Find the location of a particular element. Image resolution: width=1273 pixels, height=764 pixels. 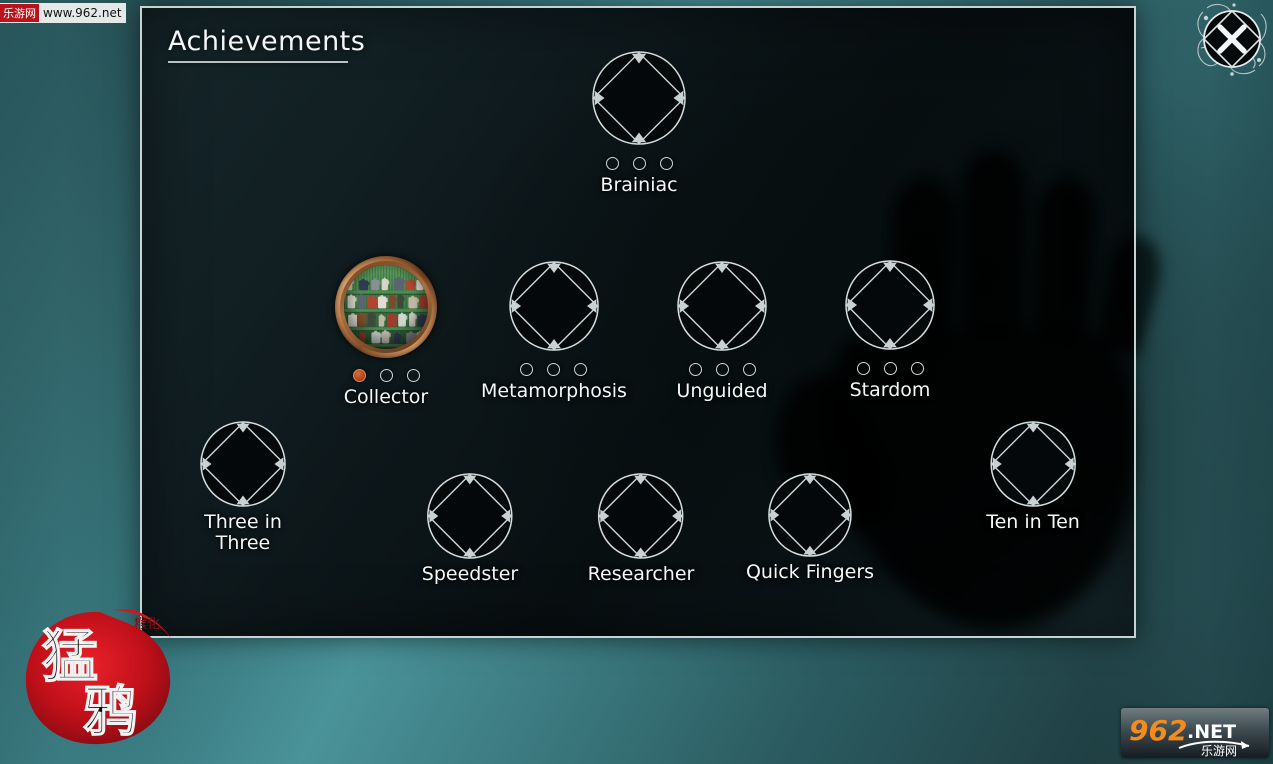

achievement-unguided: Unguided is located at coordinates (722, 331).